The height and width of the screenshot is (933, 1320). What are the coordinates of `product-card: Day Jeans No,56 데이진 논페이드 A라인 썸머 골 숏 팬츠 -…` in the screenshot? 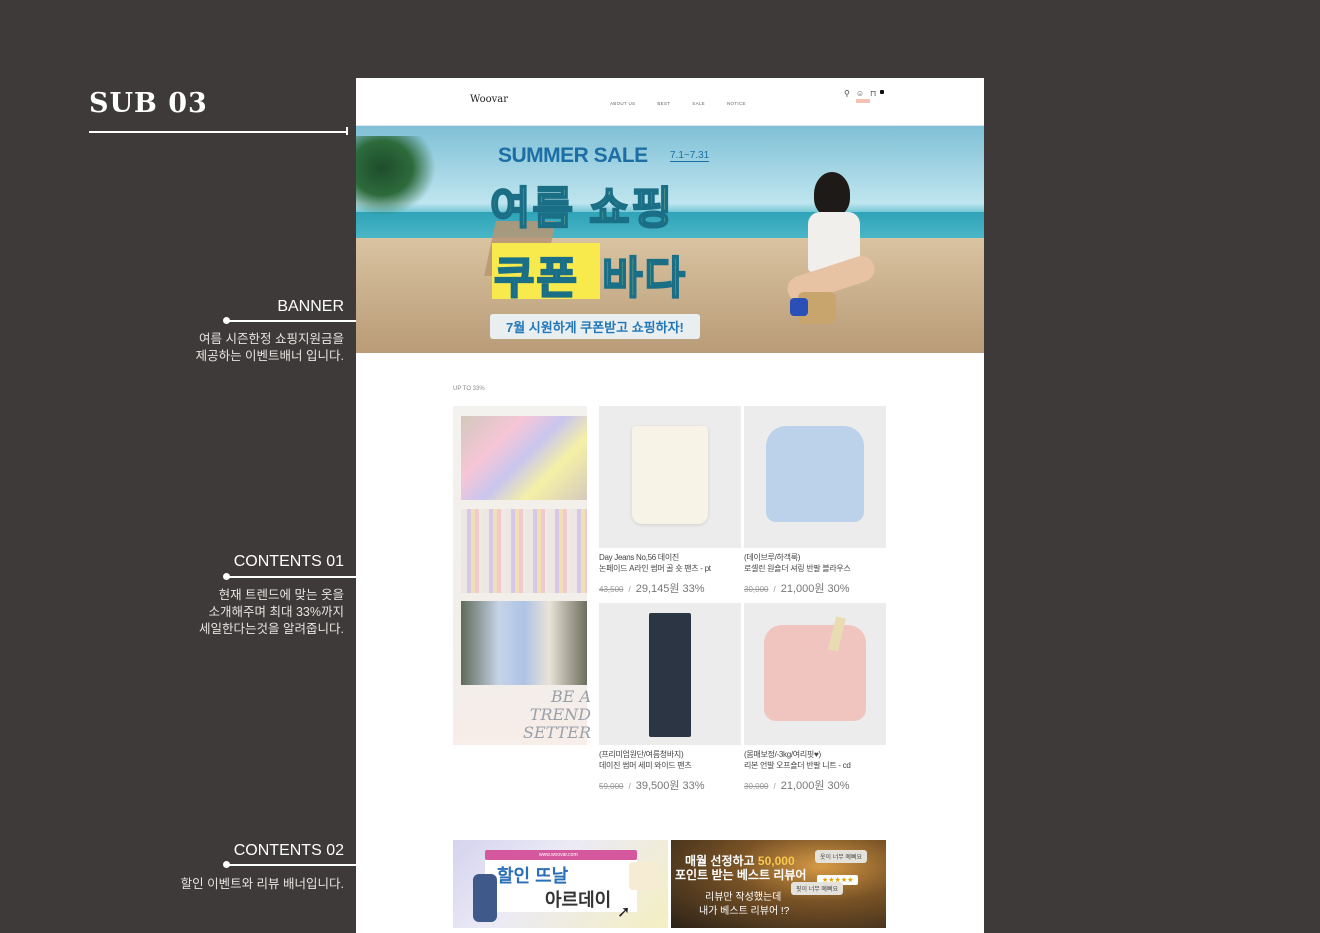 It's located at (670, 501).